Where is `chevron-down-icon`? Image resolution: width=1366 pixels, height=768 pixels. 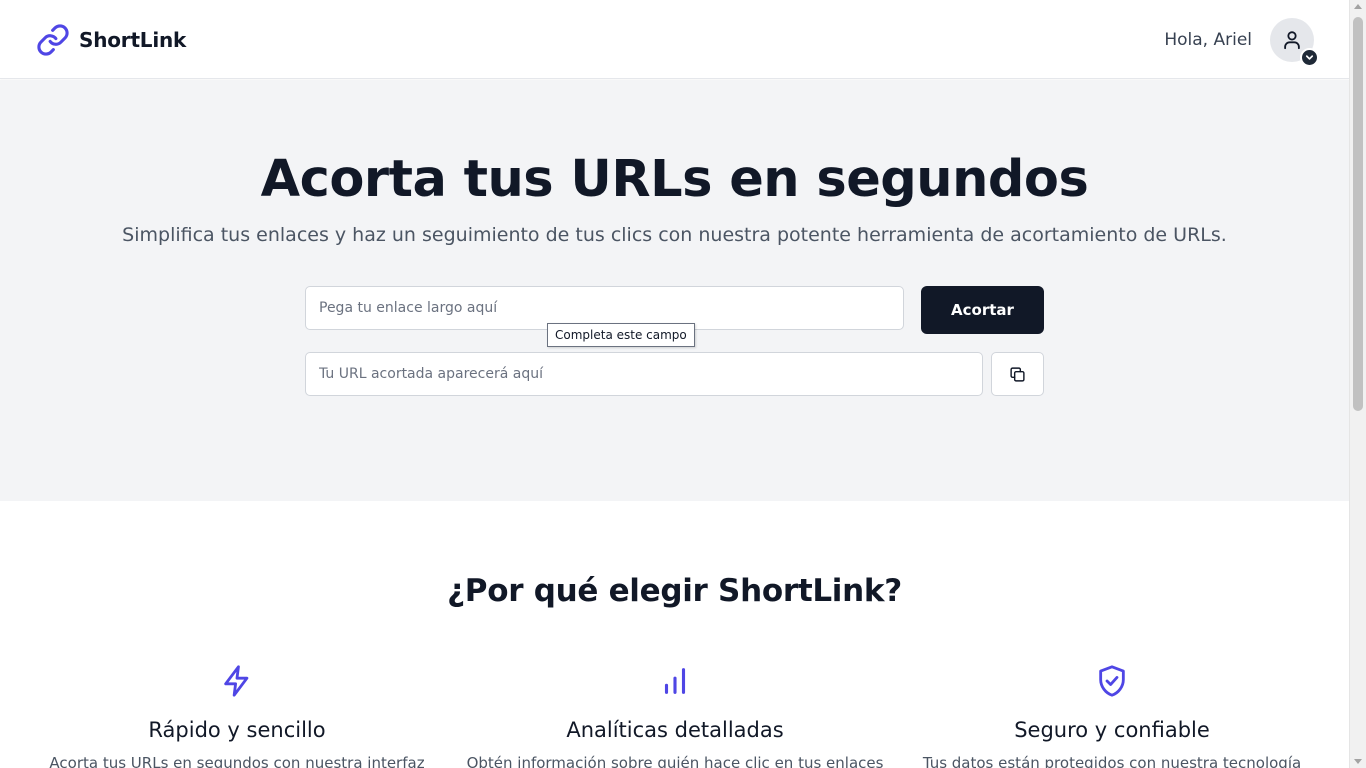
chevron-down-icon is located at coordinates (1309, 57).